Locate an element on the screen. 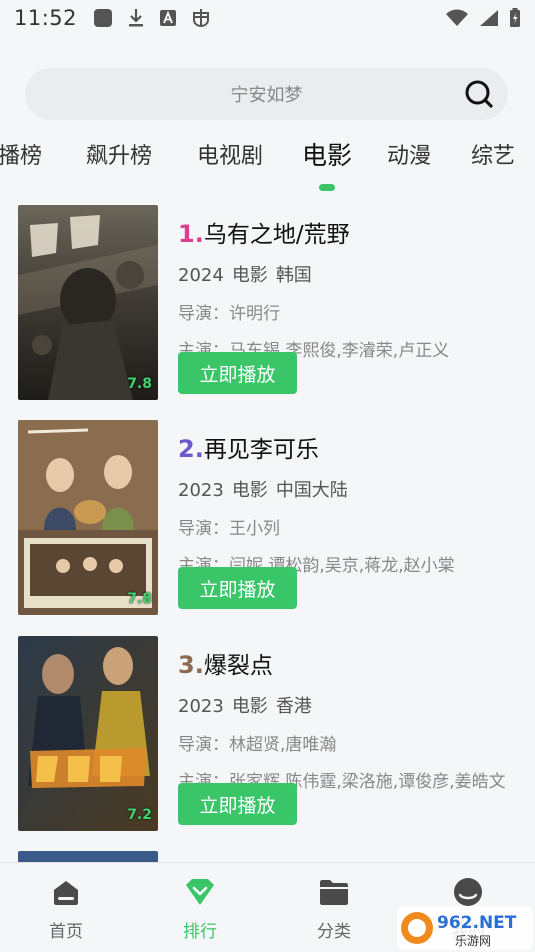  status-system-icons is located at coordinates (483, 18).